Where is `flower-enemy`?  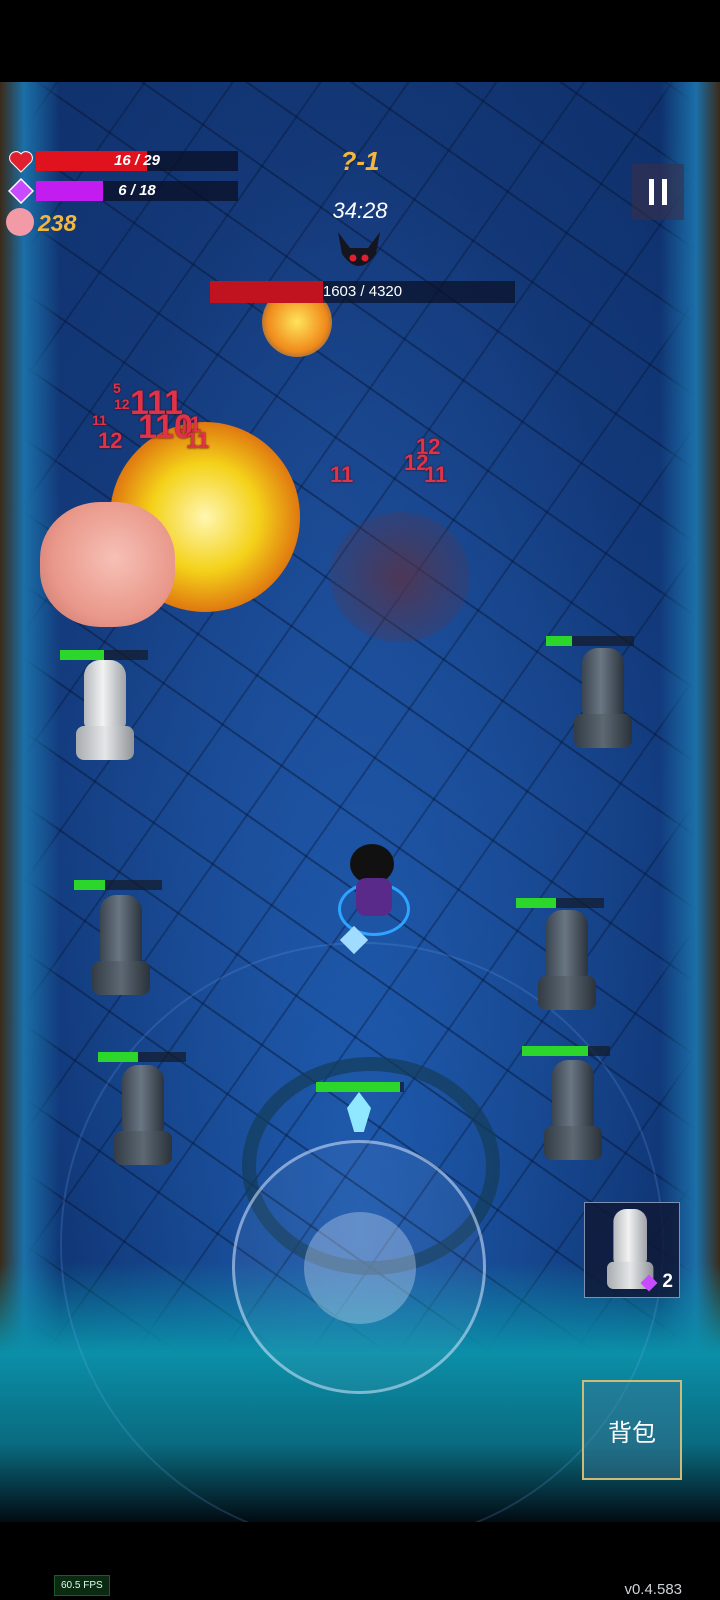
flower-enemy is located at coordinates (107, 564).